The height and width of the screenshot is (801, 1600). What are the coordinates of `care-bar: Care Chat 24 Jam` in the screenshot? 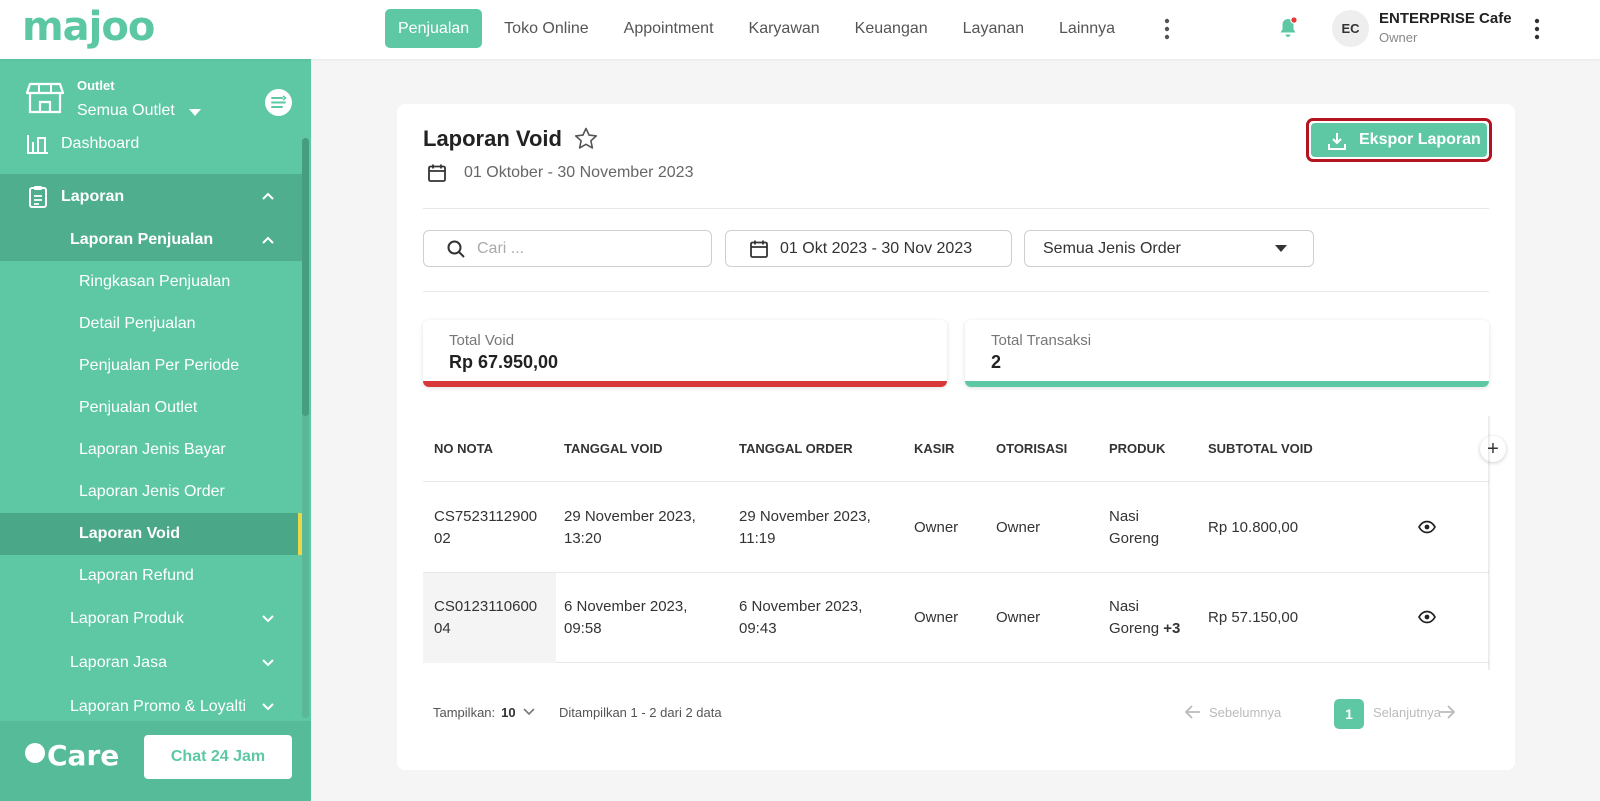 It's located at (155, 761).